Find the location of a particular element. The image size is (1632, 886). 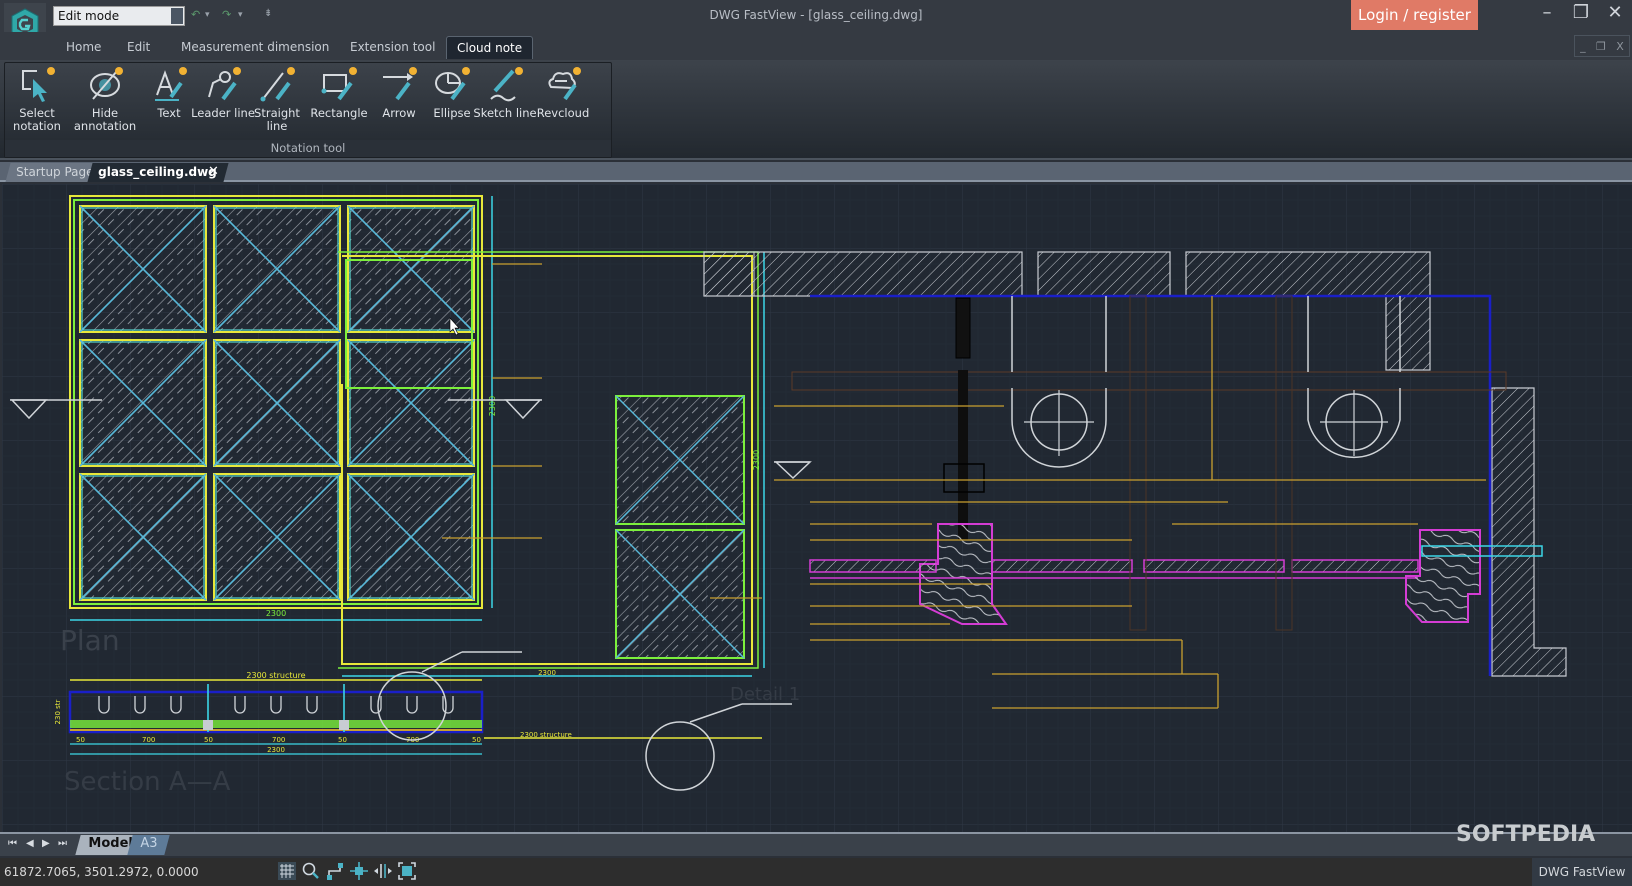

section-span-6: 50 is located at coordinates (476, 740).